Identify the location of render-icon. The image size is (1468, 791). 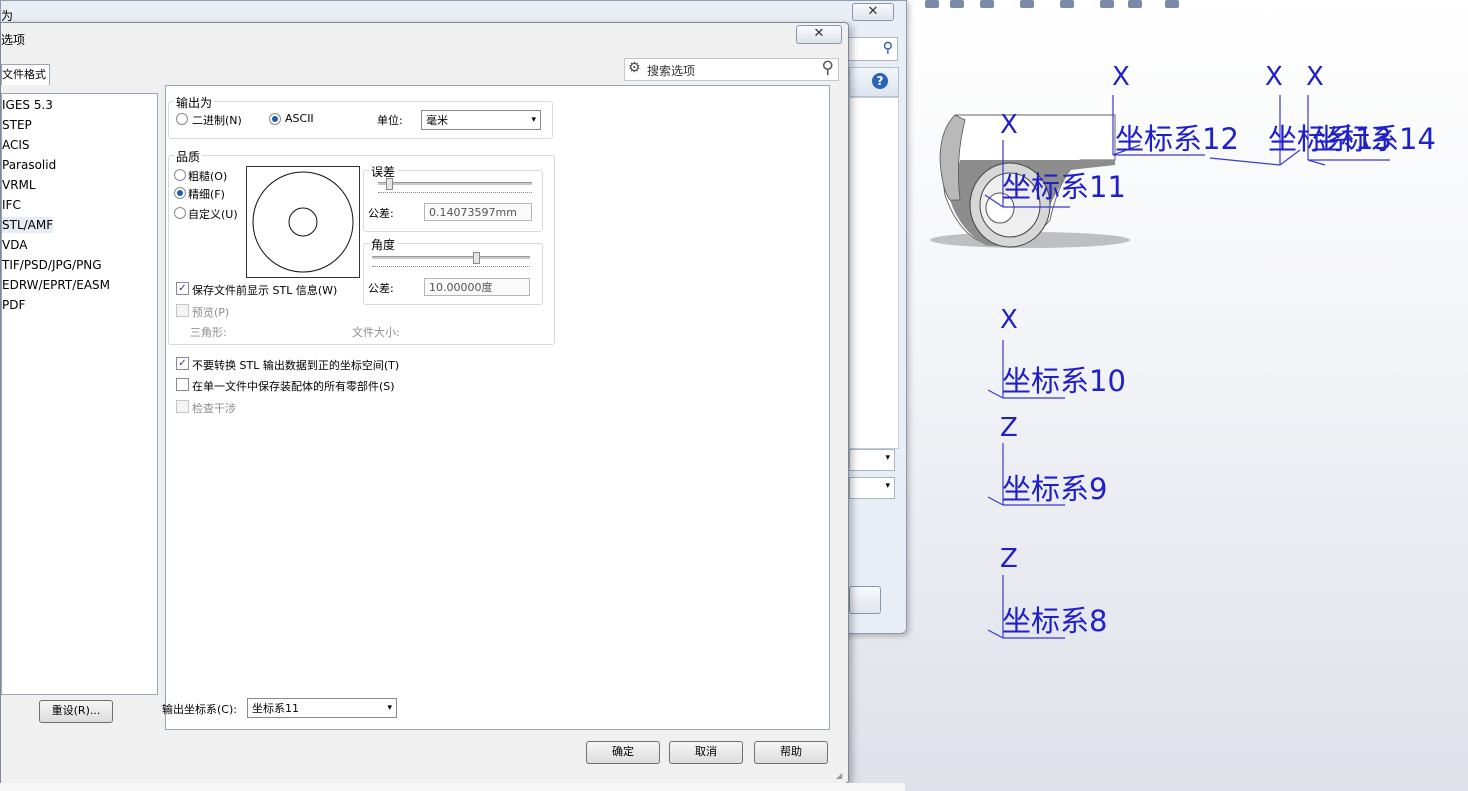
(1135, 4).